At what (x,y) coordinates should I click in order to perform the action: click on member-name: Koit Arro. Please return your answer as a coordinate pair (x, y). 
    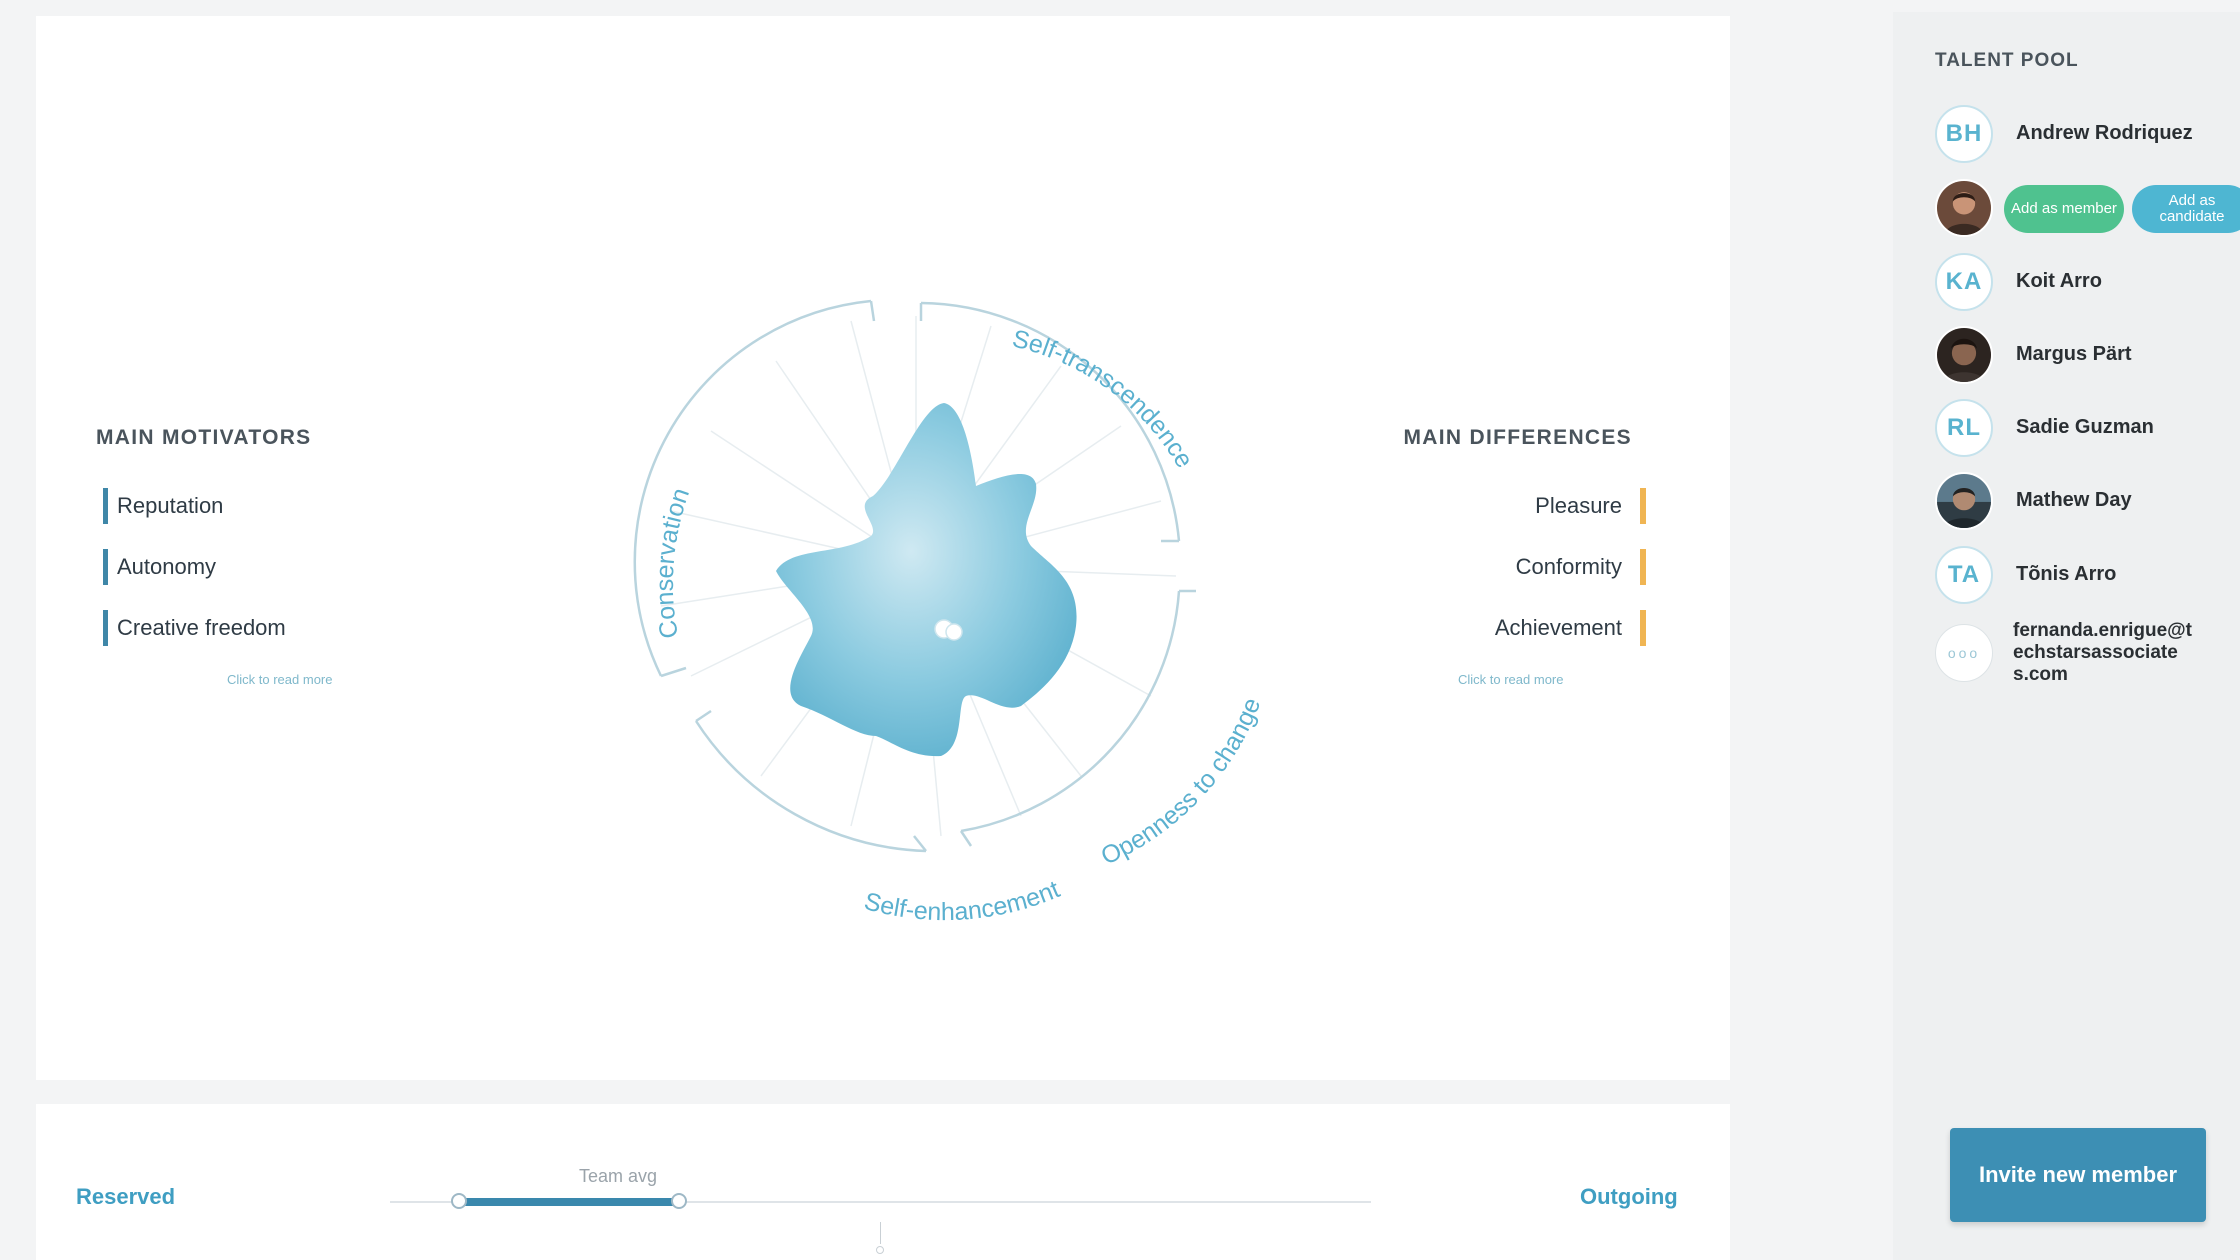
    Looking at the image, I should click on (2059, 281).